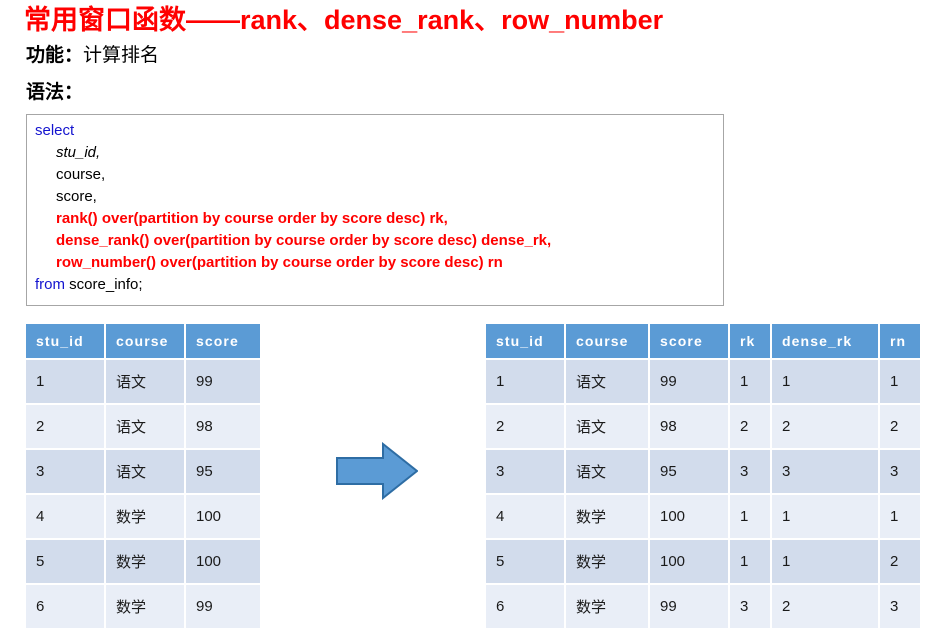 The height and width of the screenshot is (630, 935). Describe the element at coordinates (50, 284) in the screenshot. I see `code-keyword-from: from` at that location.